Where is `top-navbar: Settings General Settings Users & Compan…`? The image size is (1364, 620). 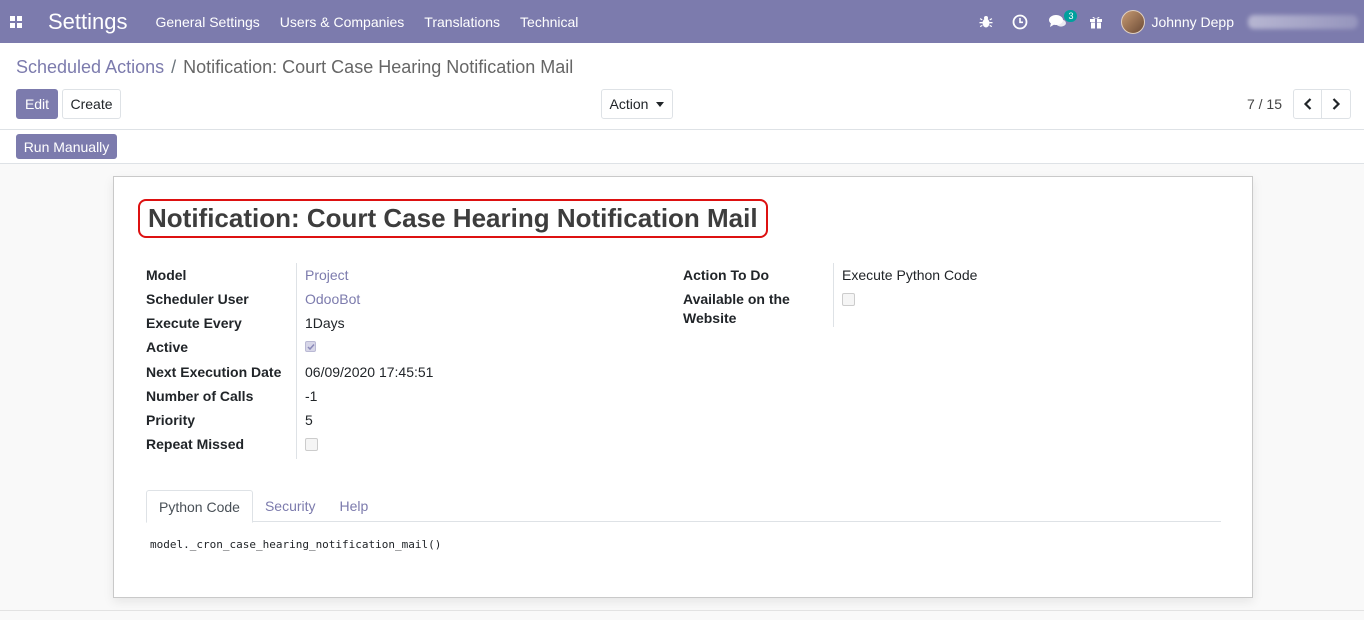
top-navbar: Settings General Settings Users & Compan… is located at coordinates (682, 21).